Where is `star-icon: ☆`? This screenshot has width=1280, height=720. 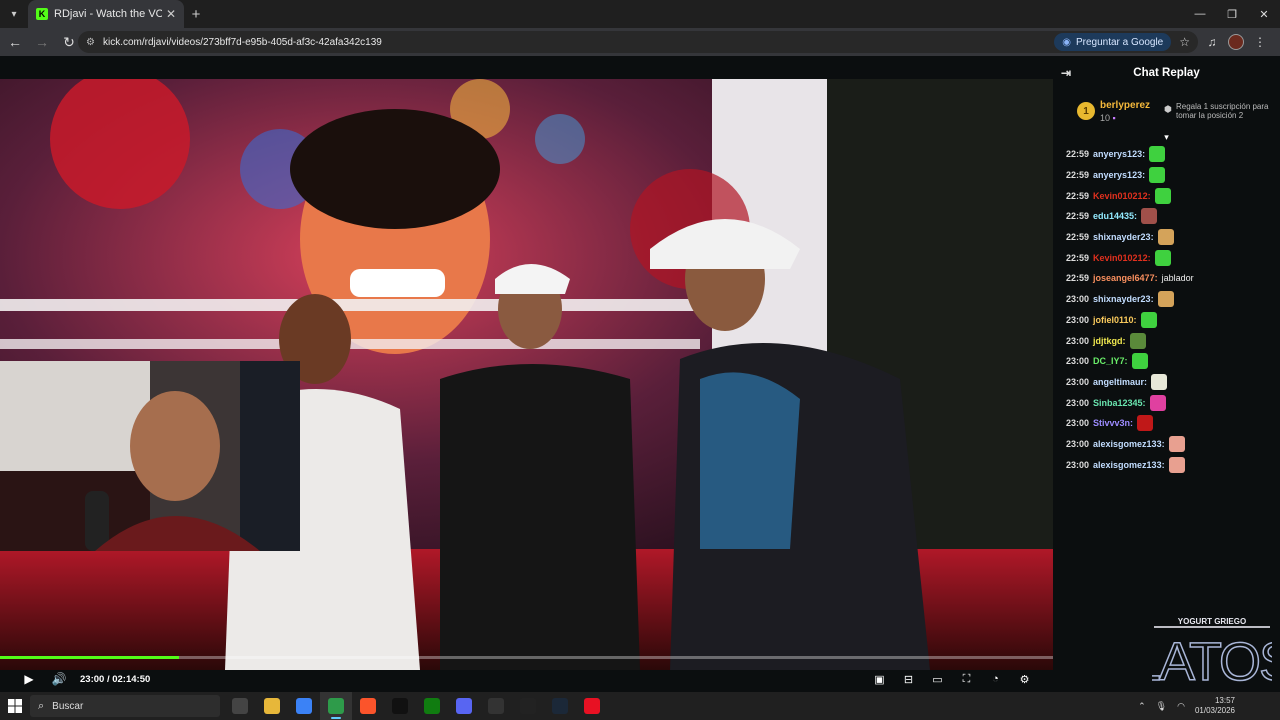 star-icon: ☆ is located at coordinates (1184, 42).